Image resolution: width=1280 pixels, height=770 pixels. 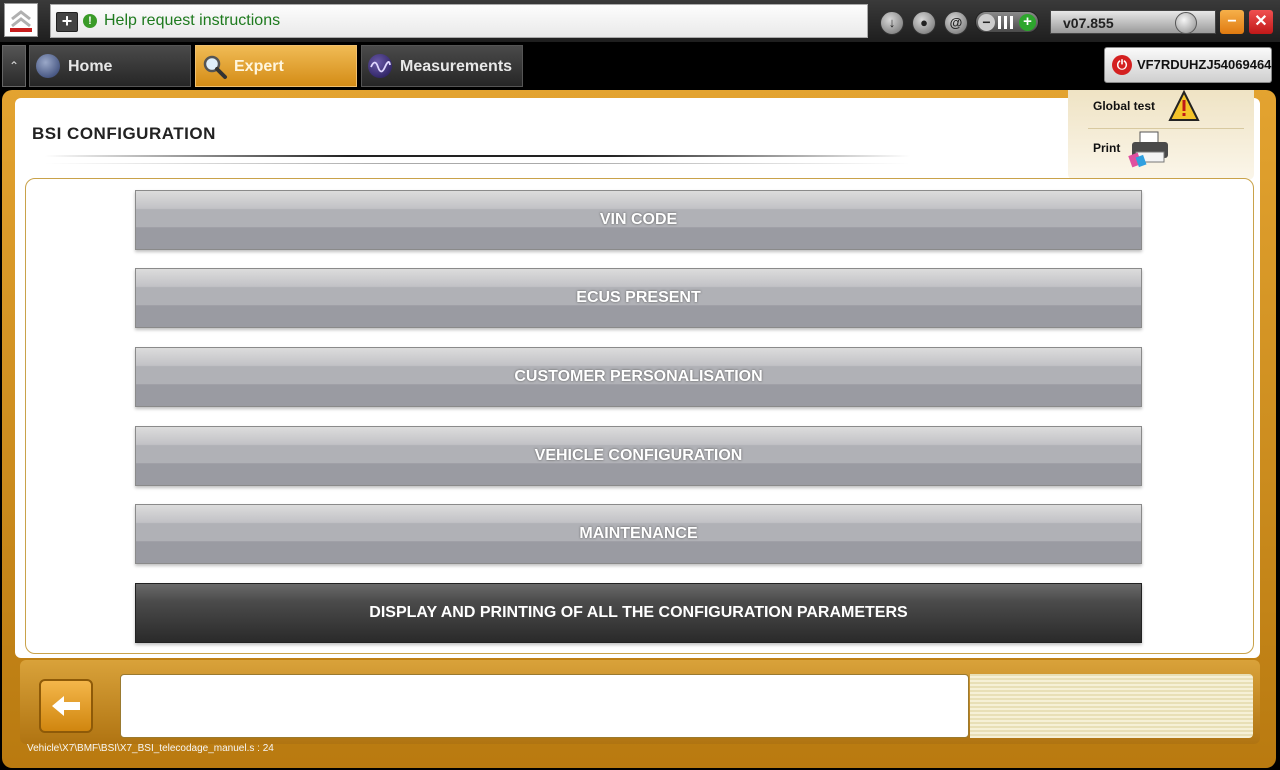 I want to click on volume-level-icon, so click(x=1007, y=22).